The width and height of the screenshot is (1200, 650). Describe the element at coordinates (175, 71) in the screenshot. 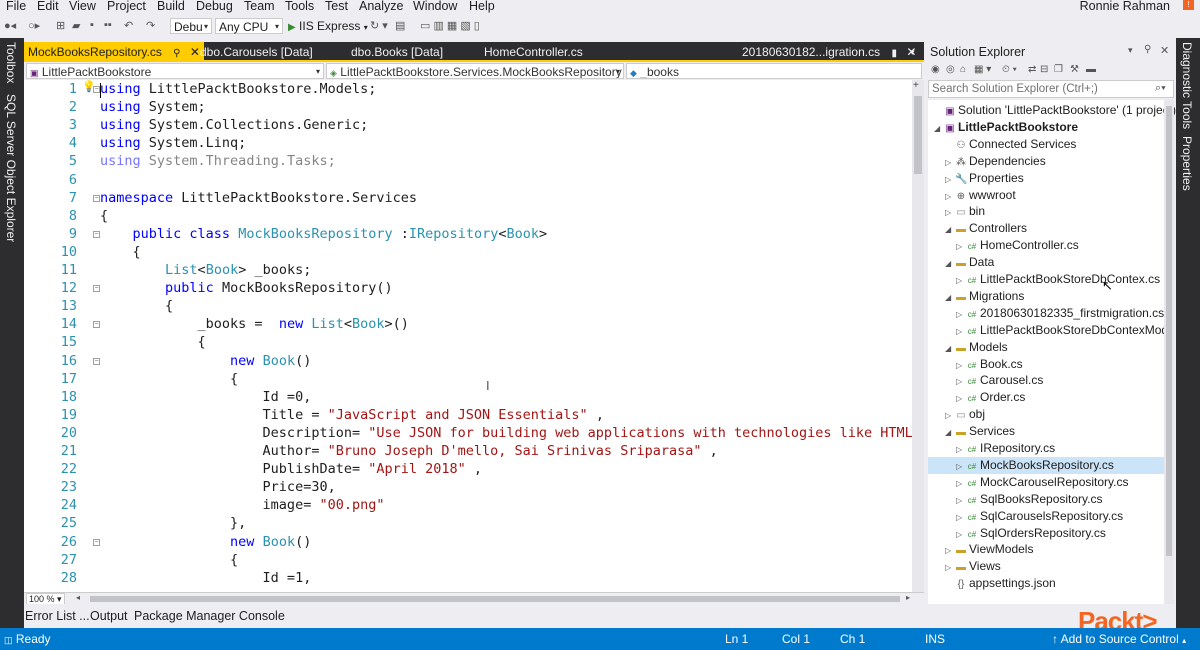

I see `project-dropdown: ▣ LittlePacktBookstore ▾` at that location.